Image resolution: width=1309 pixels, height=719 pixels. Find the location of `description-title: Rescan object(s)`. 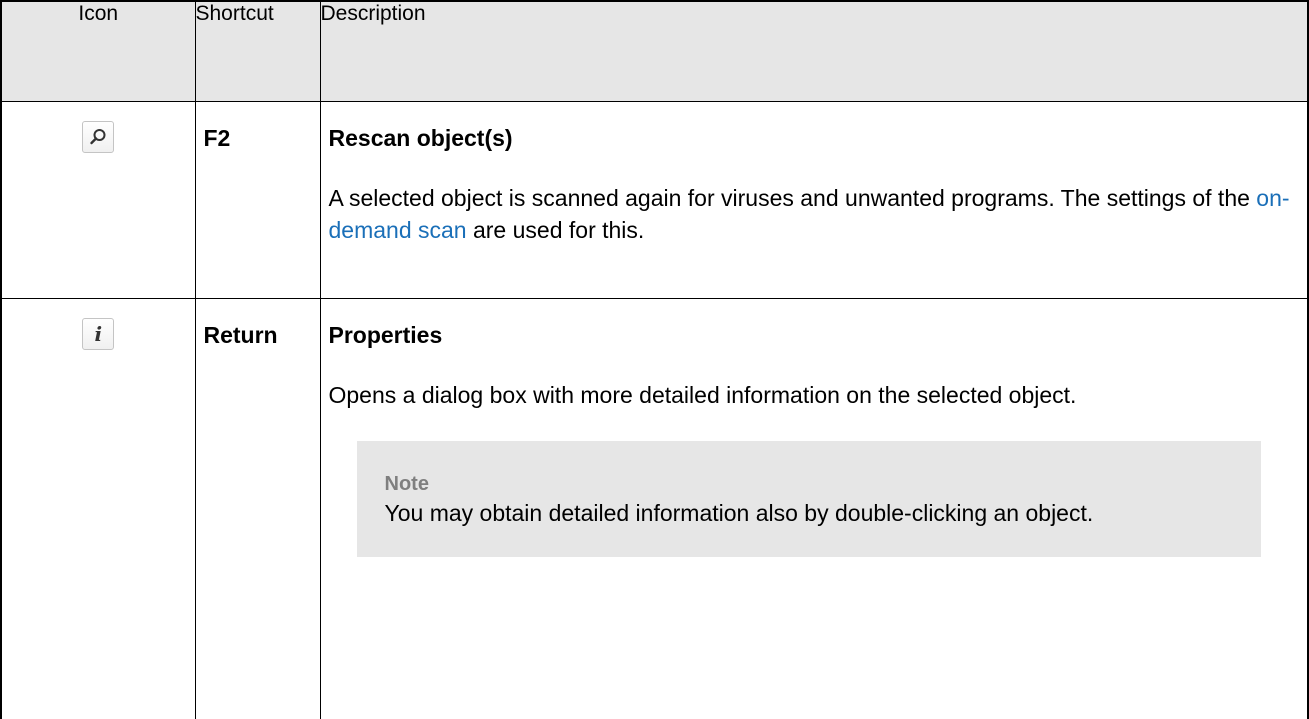

description-title: Rescan object(s) is located at coordinates (420, 137).